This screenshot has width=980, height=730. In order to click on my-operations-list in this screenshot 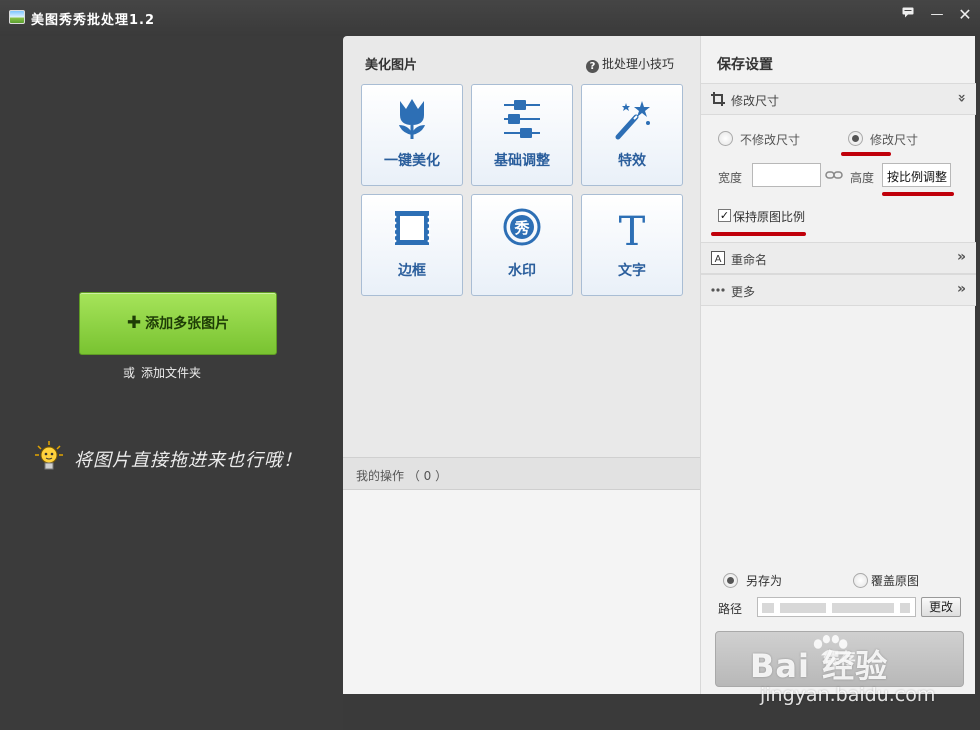, I will do `click(521, 592)`.